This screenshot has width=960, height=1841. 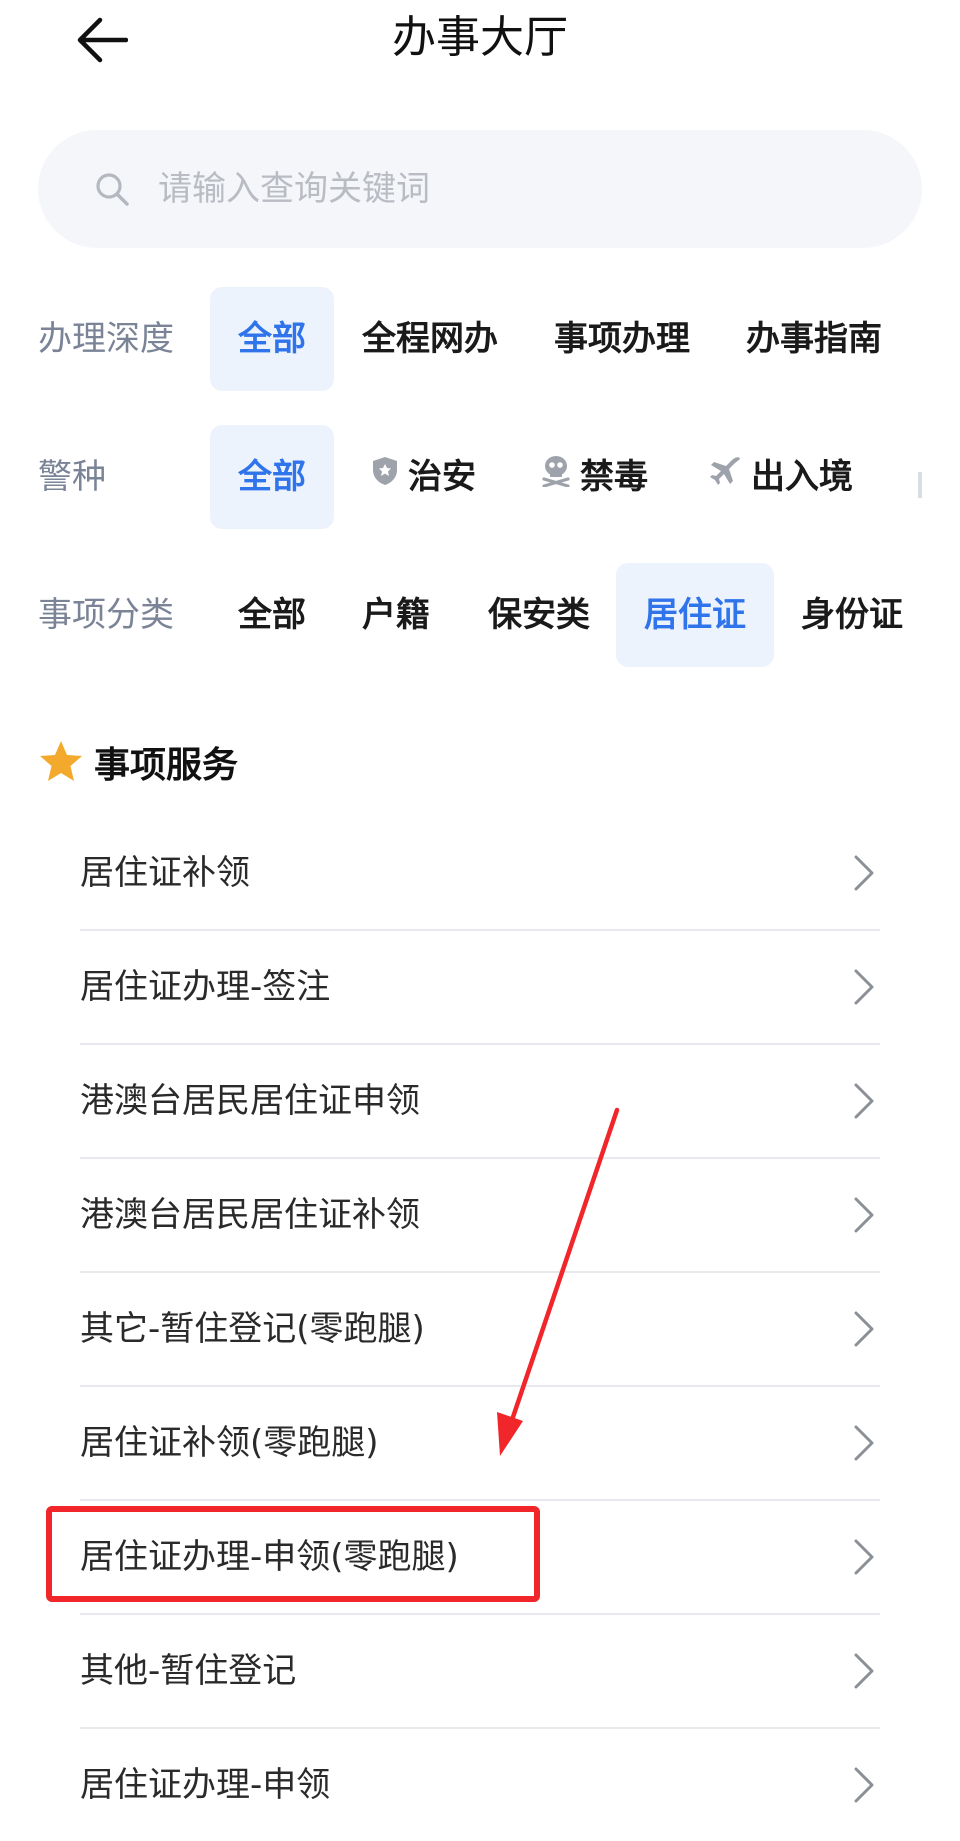 What do you see at coordinates (61, 761) in the screenshot?
I see `star-icon` at bounding box center [61, 761].